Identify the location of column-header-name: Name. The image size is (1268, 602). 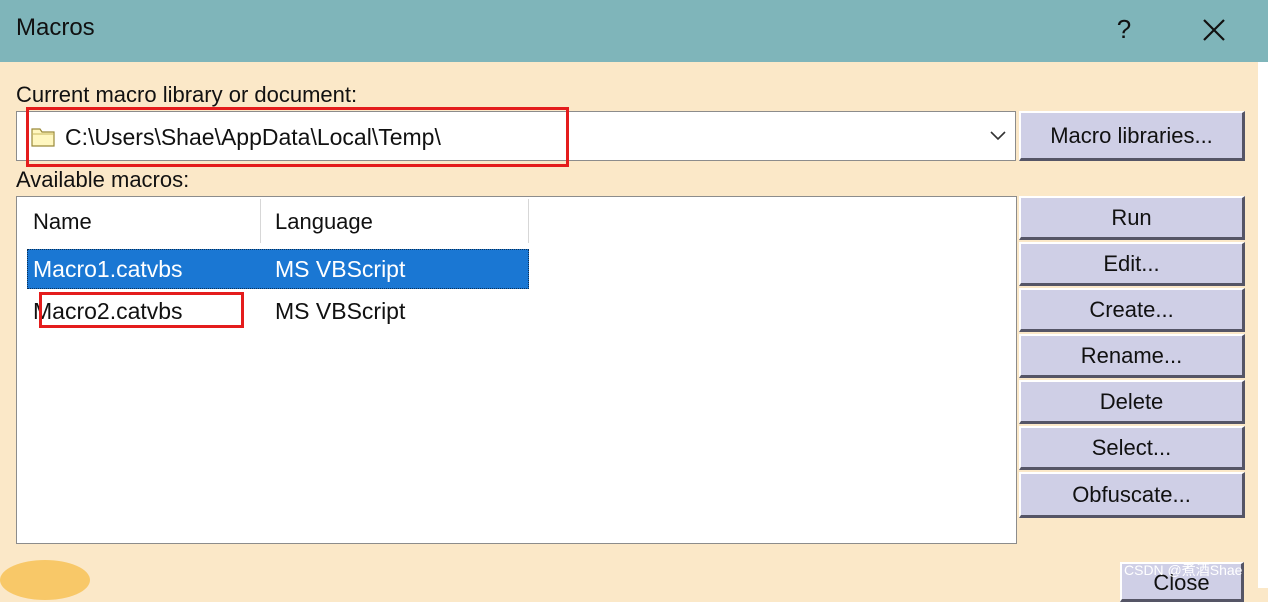
(138, 221).